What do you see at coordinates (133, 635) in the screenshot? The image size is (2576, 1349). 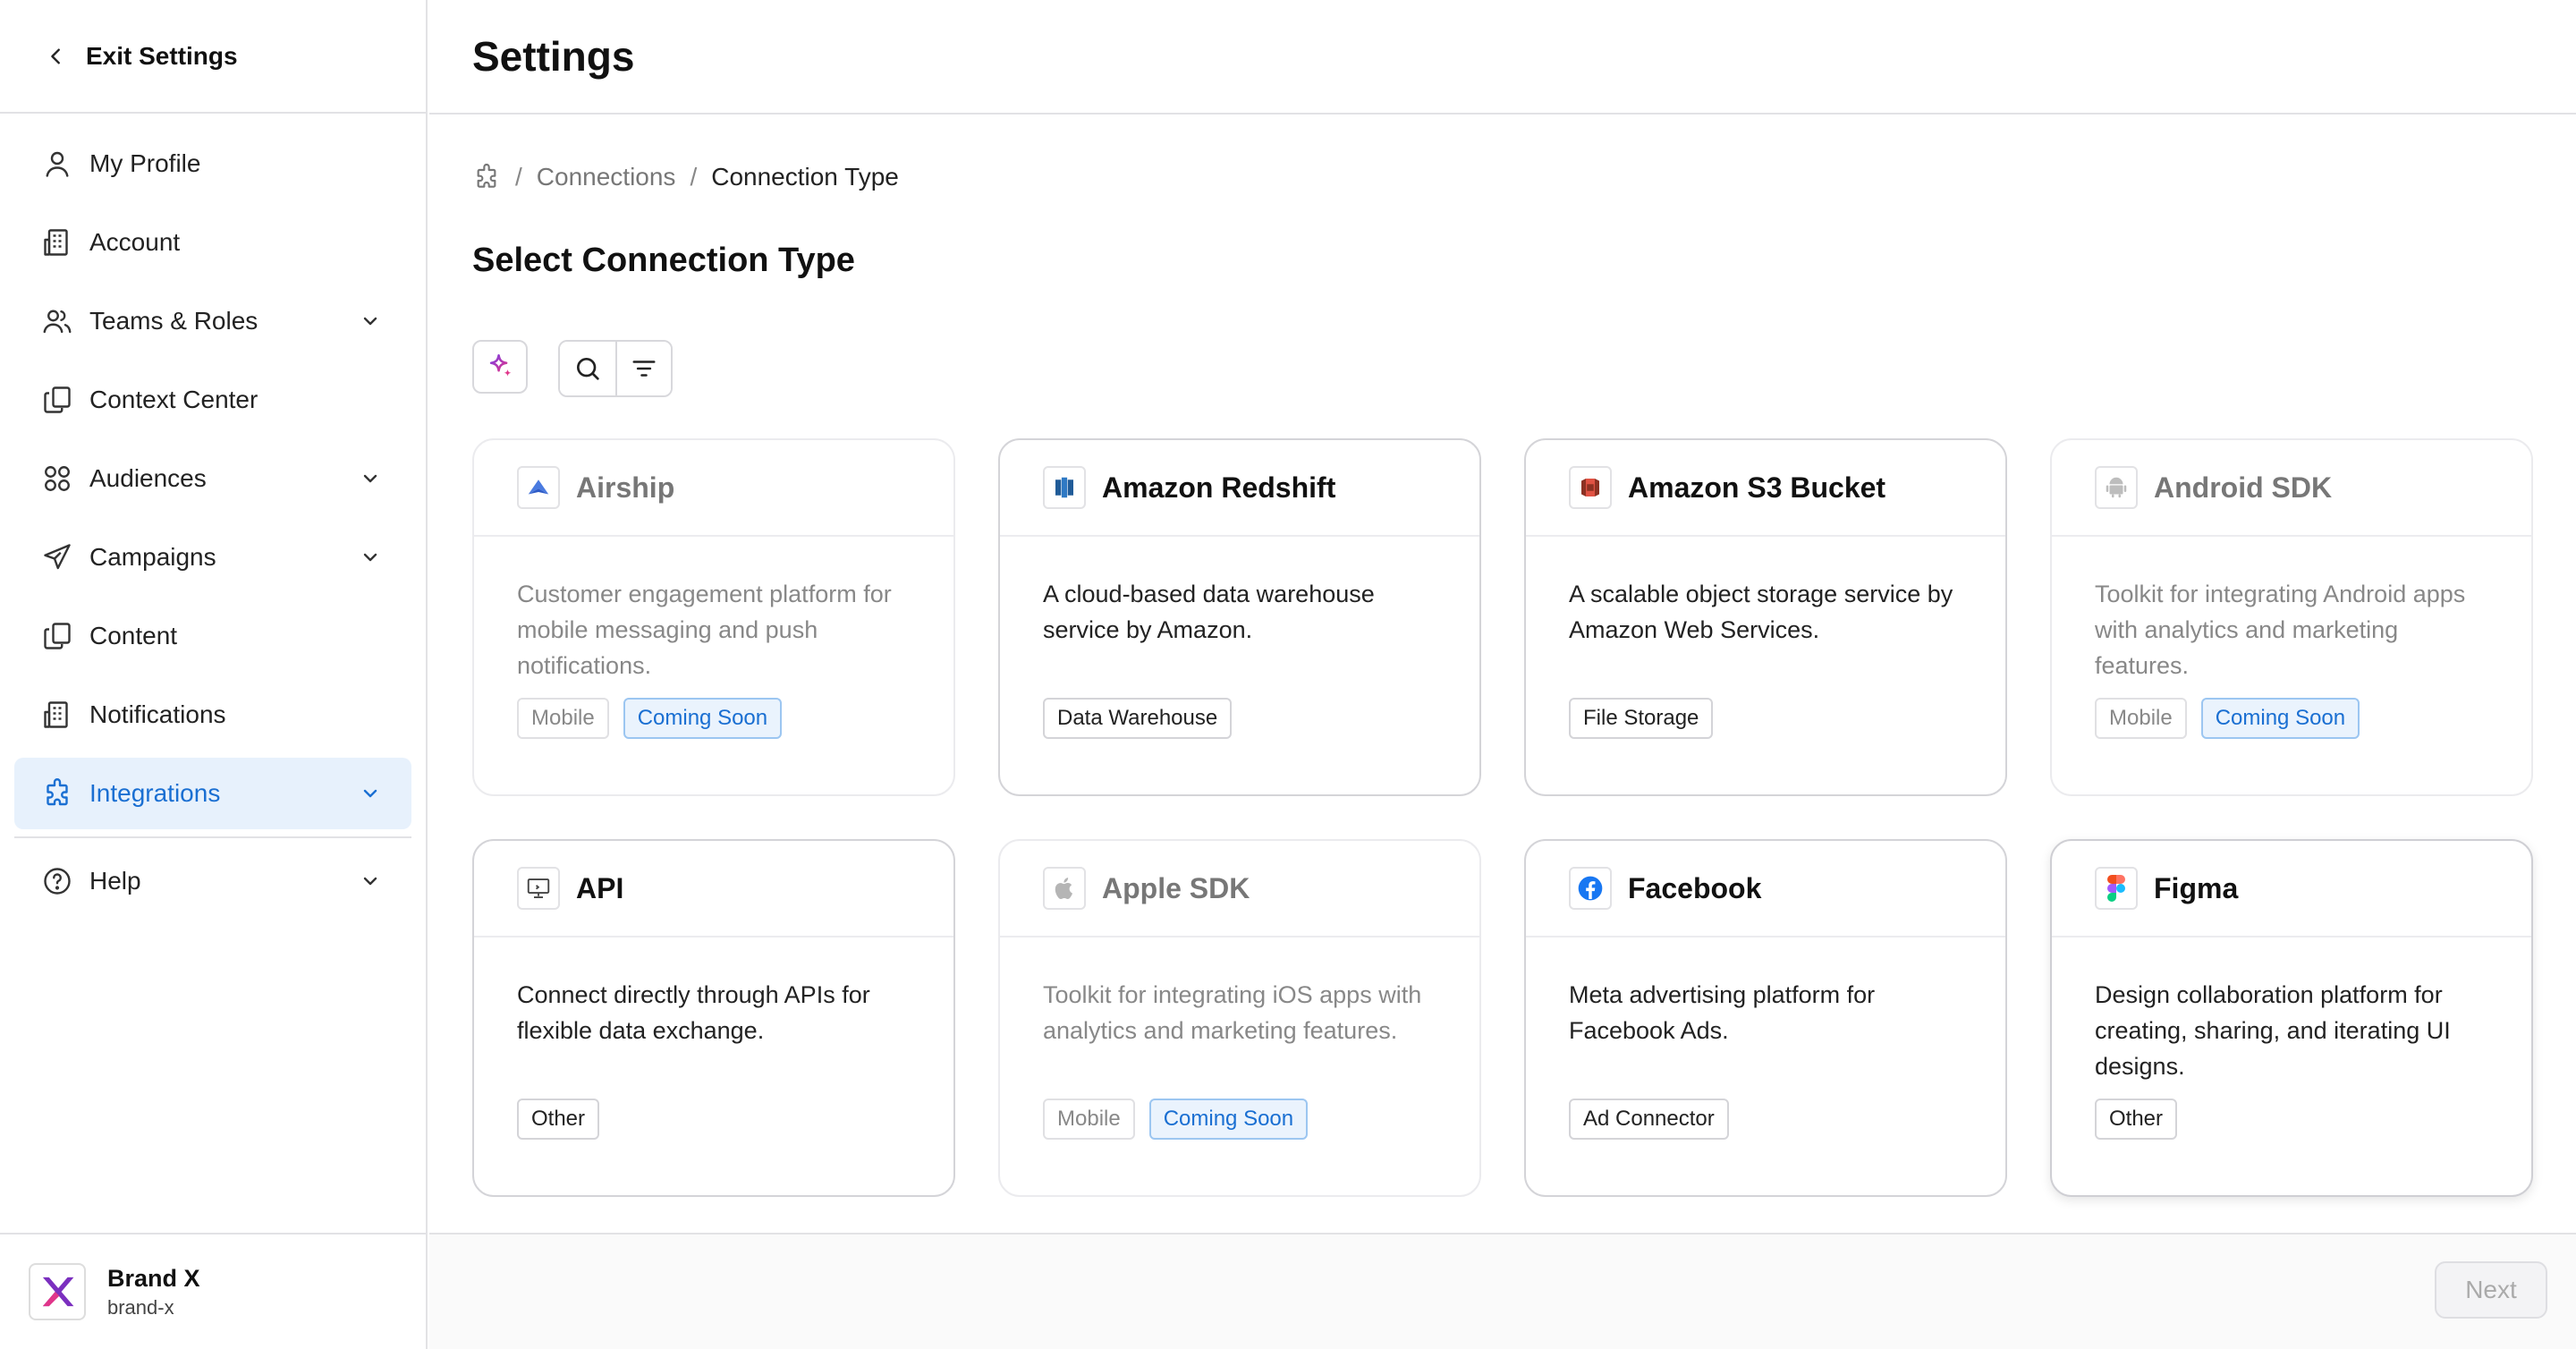 I see `sidebar-item-label: Content` at bounding box center [133, 635].